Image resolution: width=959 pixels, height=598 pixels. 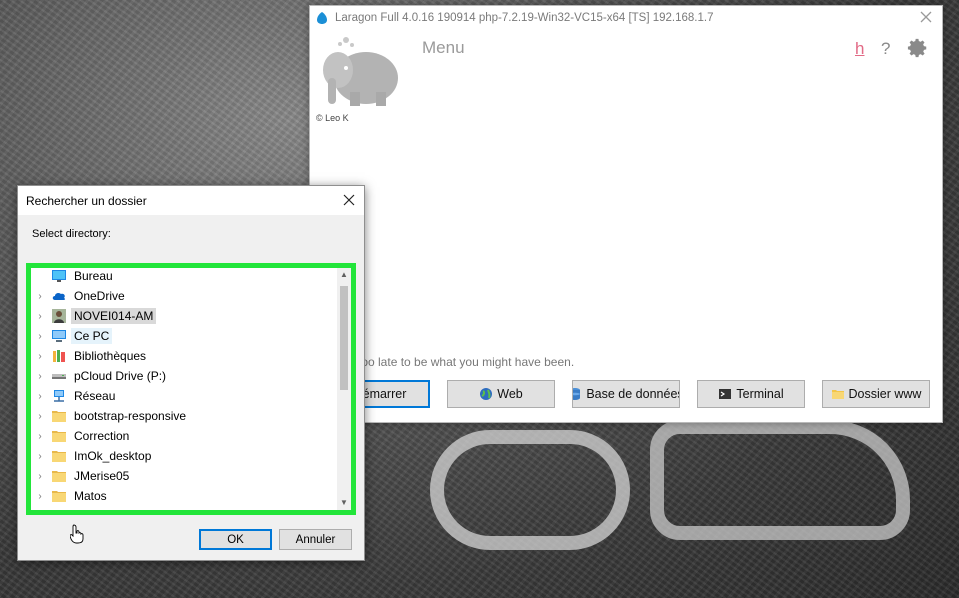 What do you see at coordinates (102, 436) in the screenshot?
I see `tree-item-label: Correction` at bounding box center [102, 436].